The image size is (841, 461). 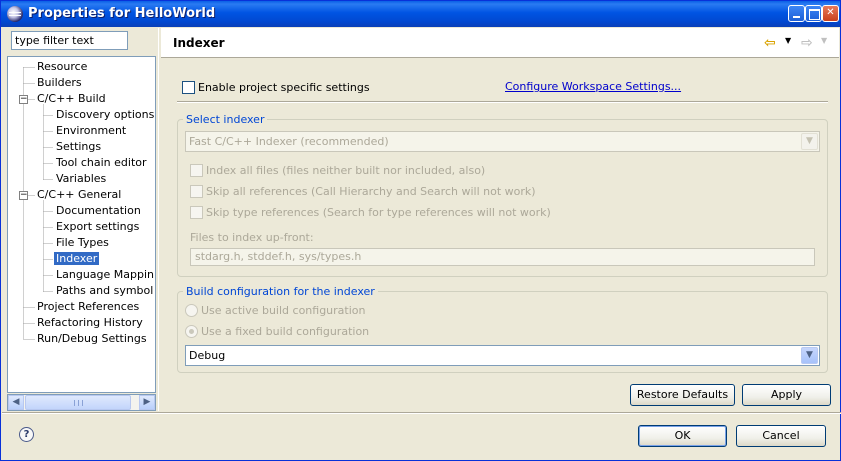 What do you see at coordinates (682, 436) in the screenshot?
I see `ok-button: OK` at bounding box center [682, 436].